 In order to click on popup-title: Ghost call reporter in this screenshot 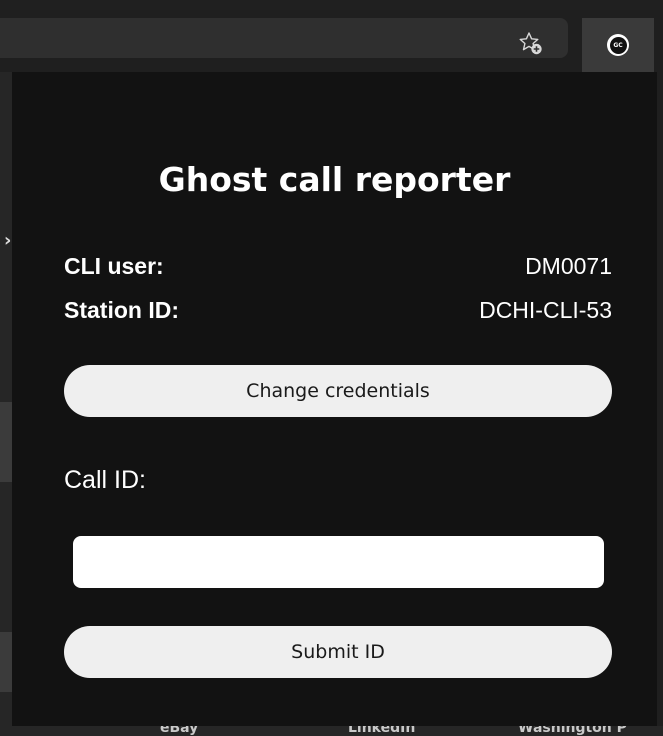, I will do `click(334, 179)`.